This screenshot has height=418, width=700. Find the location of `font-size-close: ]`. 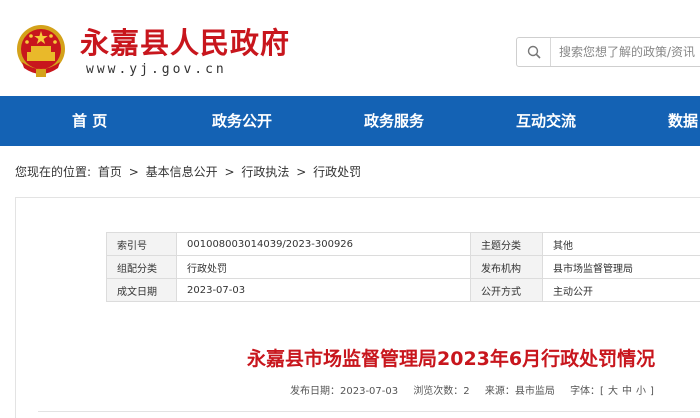

font-size-close: ] is located at coordinates (651, 391).